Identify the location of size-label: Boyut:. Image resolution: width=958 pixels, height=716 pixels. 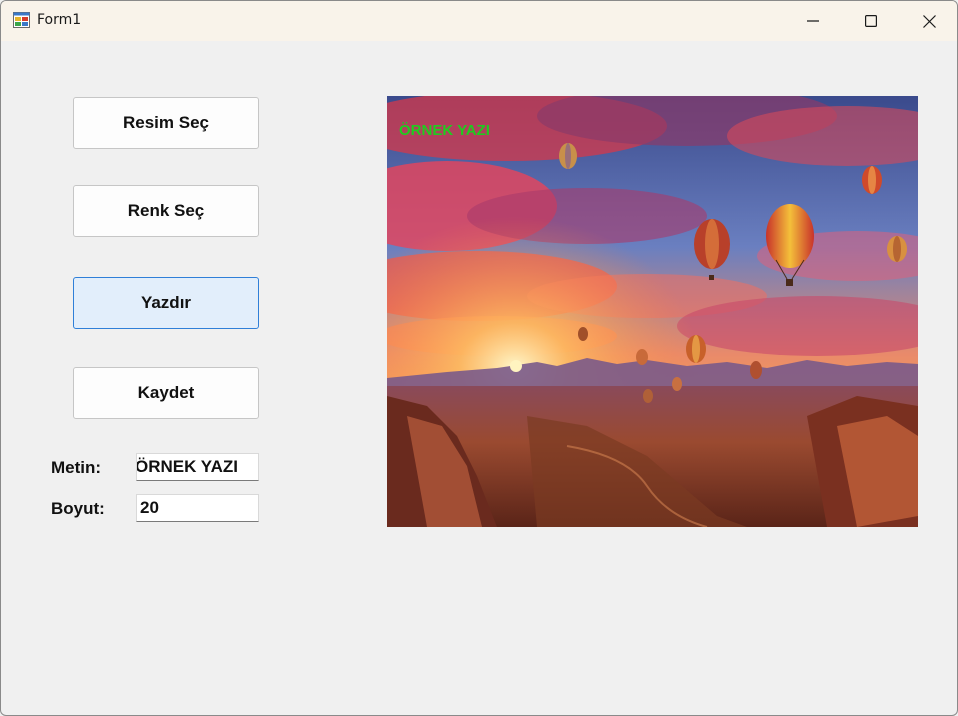
(78, 508).